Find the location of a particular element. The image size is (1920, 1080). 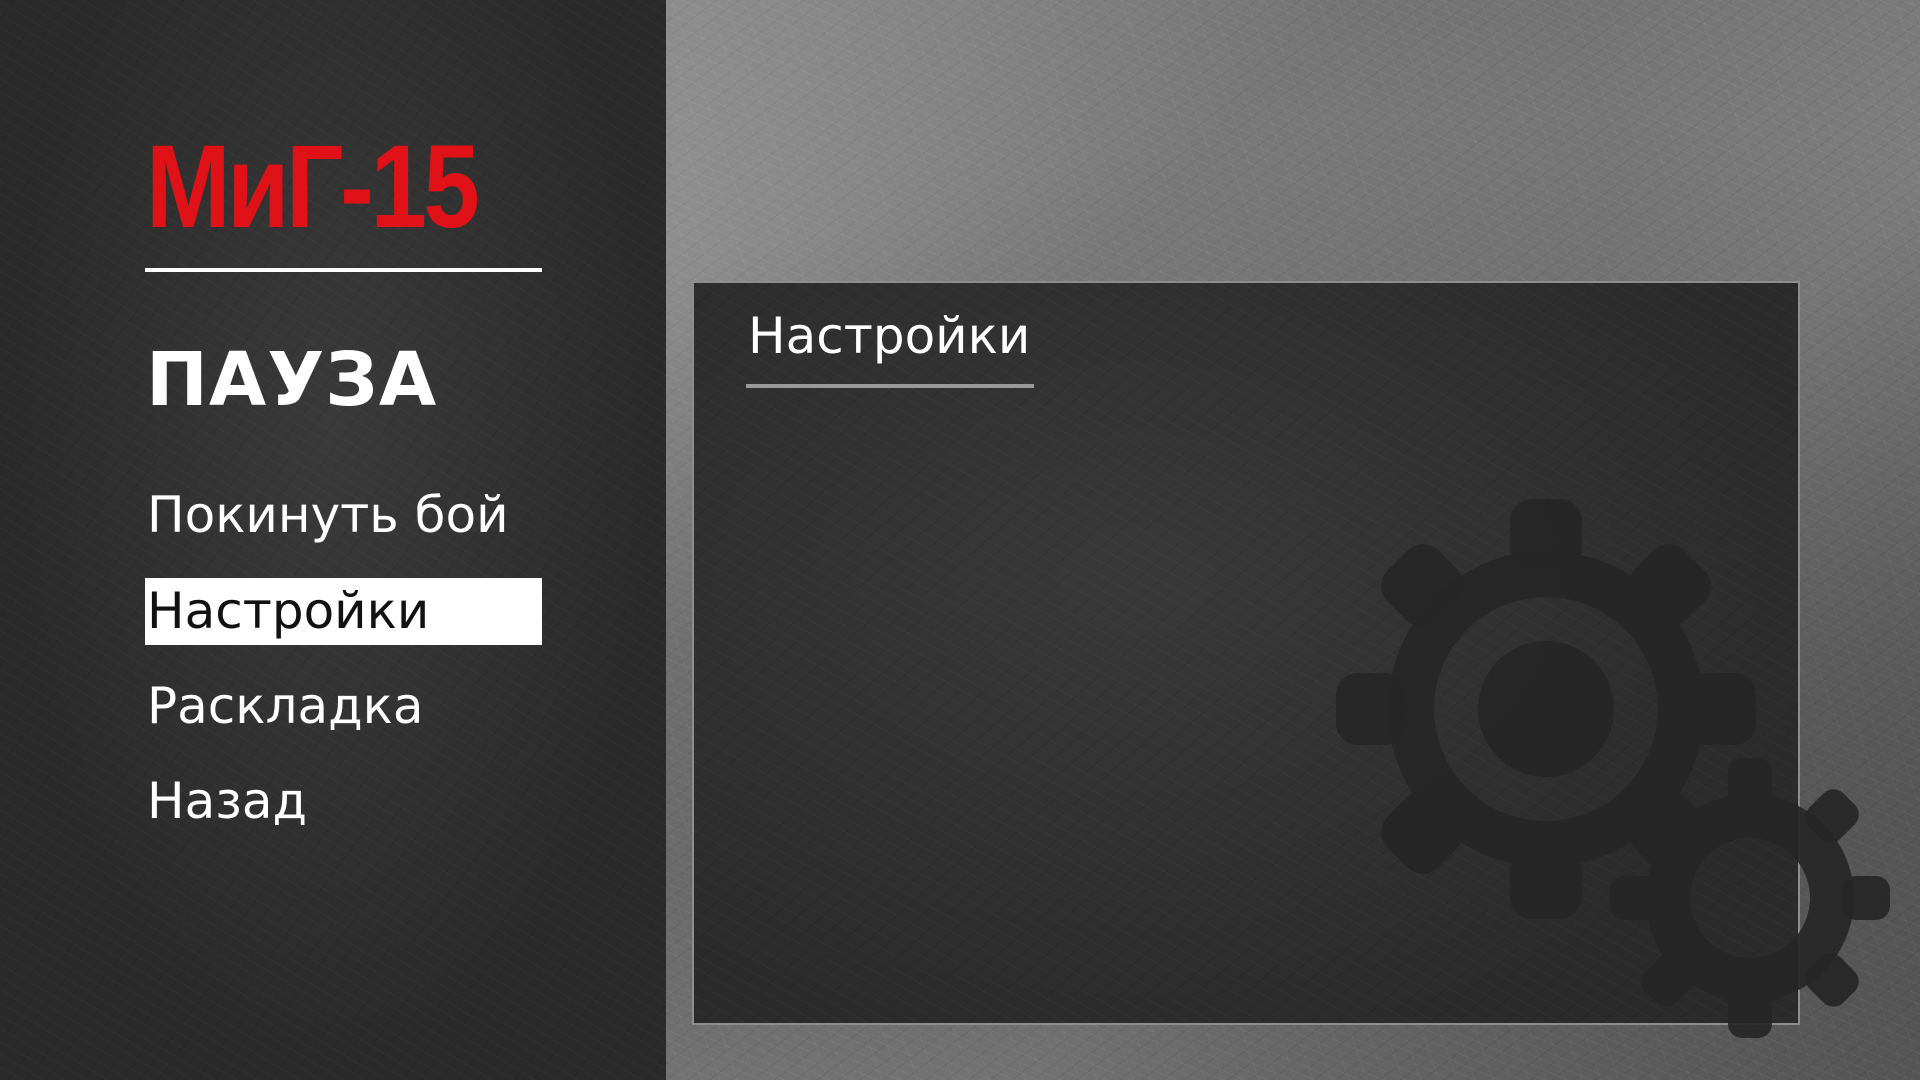

menu-item-label: Покинуть бой is located at coordinates (328, 515).